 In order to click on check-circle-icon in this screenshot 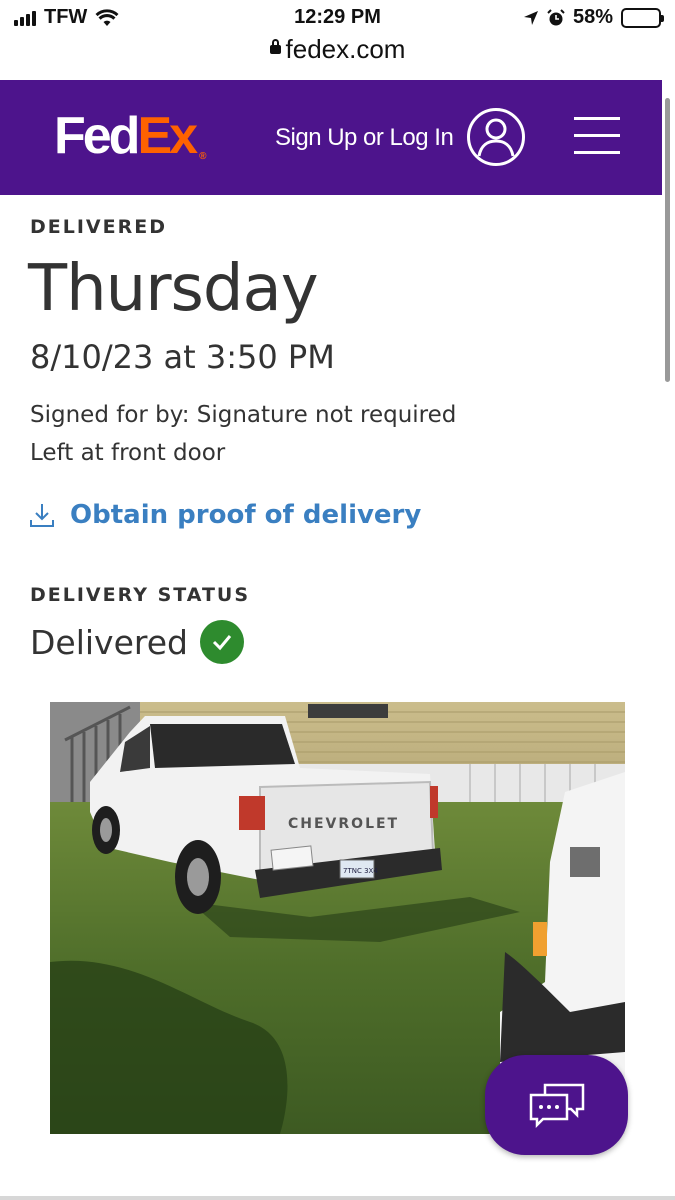, I will do `click(221, 642)`.